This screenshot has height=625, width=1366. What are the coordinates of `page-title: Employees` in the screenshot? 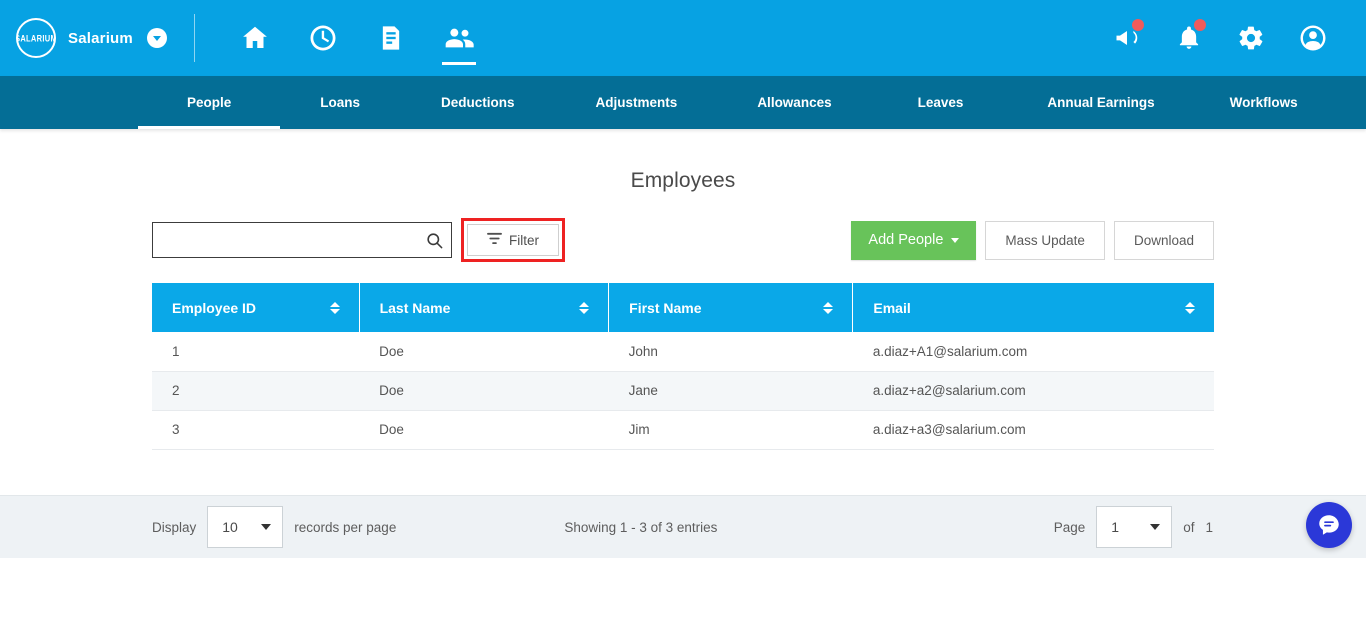 It's located at (683, 180).